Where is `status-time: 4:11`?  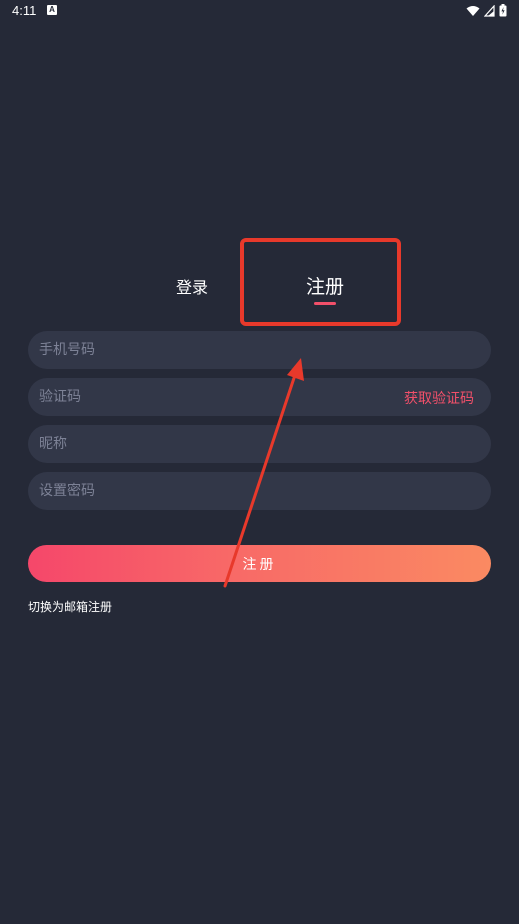 status-time: 4:11 is located at coordinates (24, 10).